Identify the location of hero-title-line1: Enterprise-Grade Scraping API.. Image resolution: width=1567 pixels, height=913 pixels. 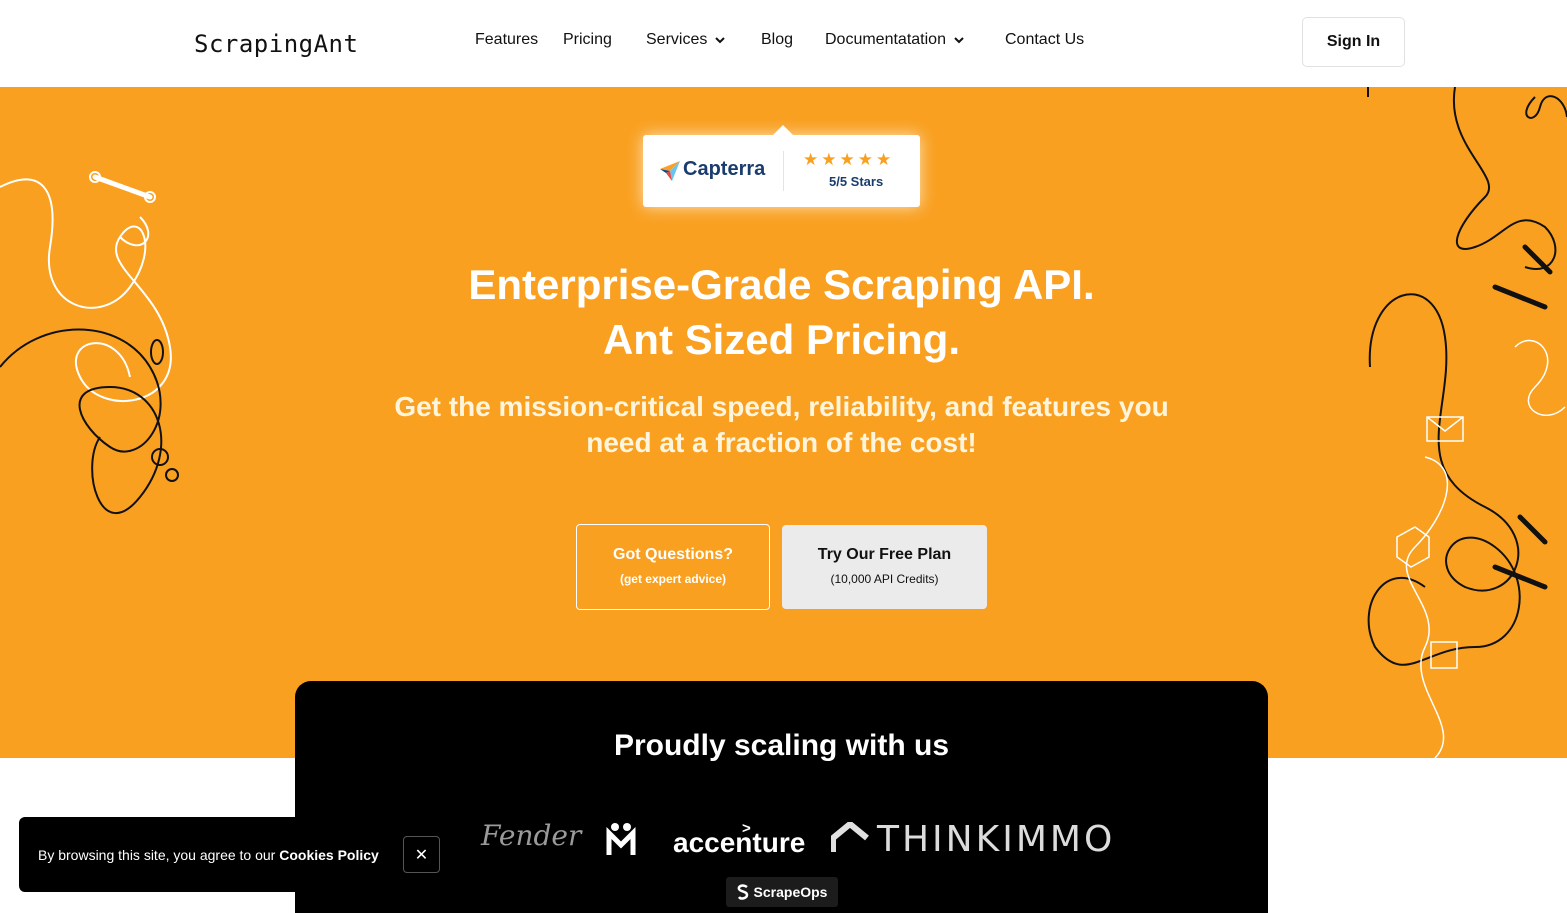
(781, 284).